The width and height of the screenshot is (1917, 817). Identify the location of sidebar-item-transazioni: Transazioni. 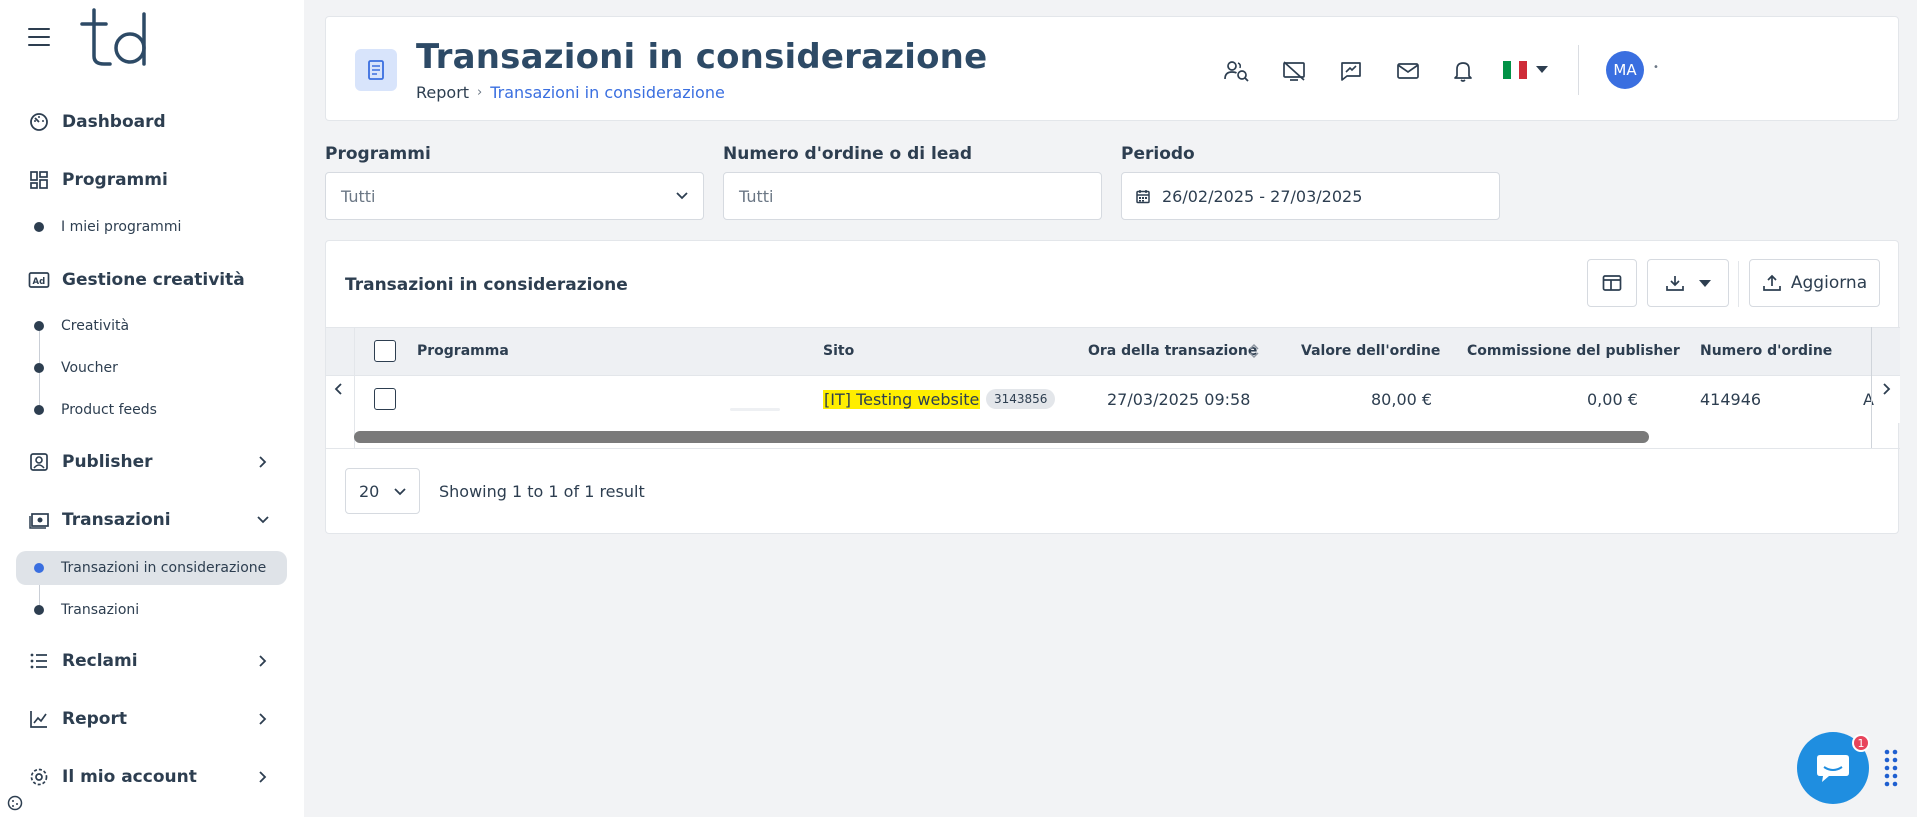
(99, 520).